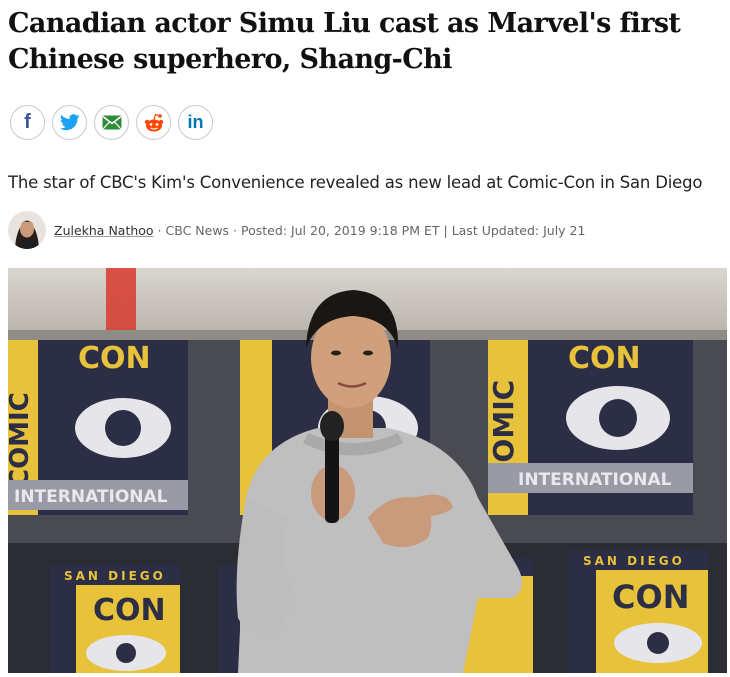  I want to click on share-reddit-button, so click(153, 122).